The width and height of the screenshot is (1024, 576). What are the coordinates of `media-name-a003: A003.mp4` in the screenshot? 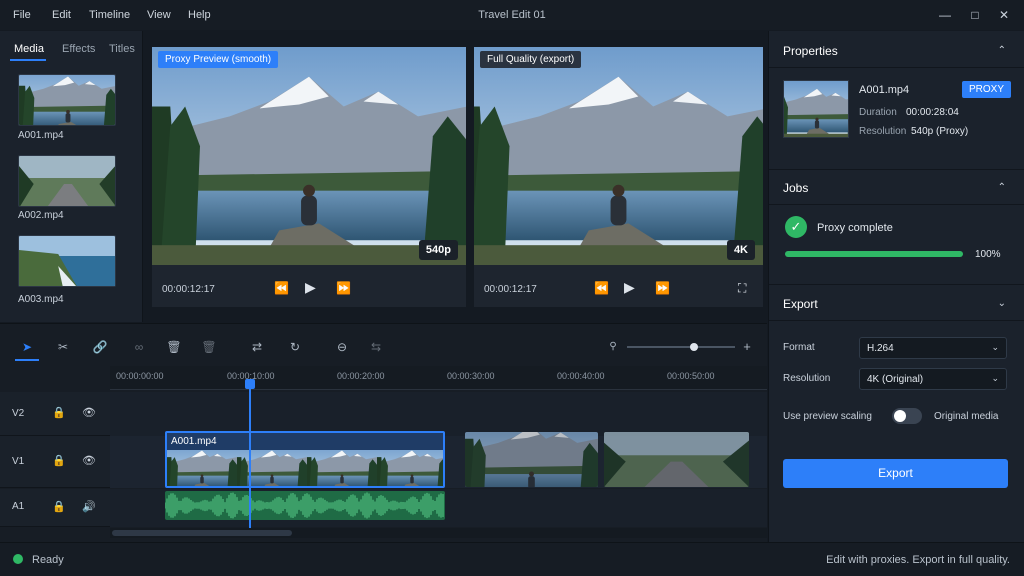 It's located at (41, 299).